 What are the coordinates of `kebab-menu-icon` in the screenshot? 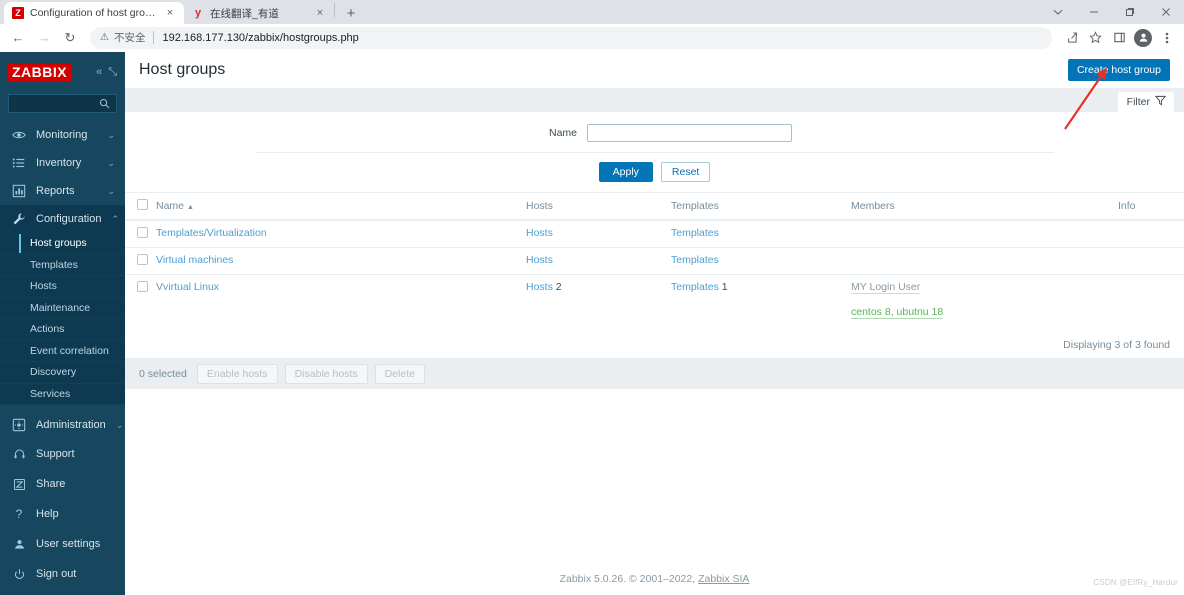 It's located at (1167, 38).